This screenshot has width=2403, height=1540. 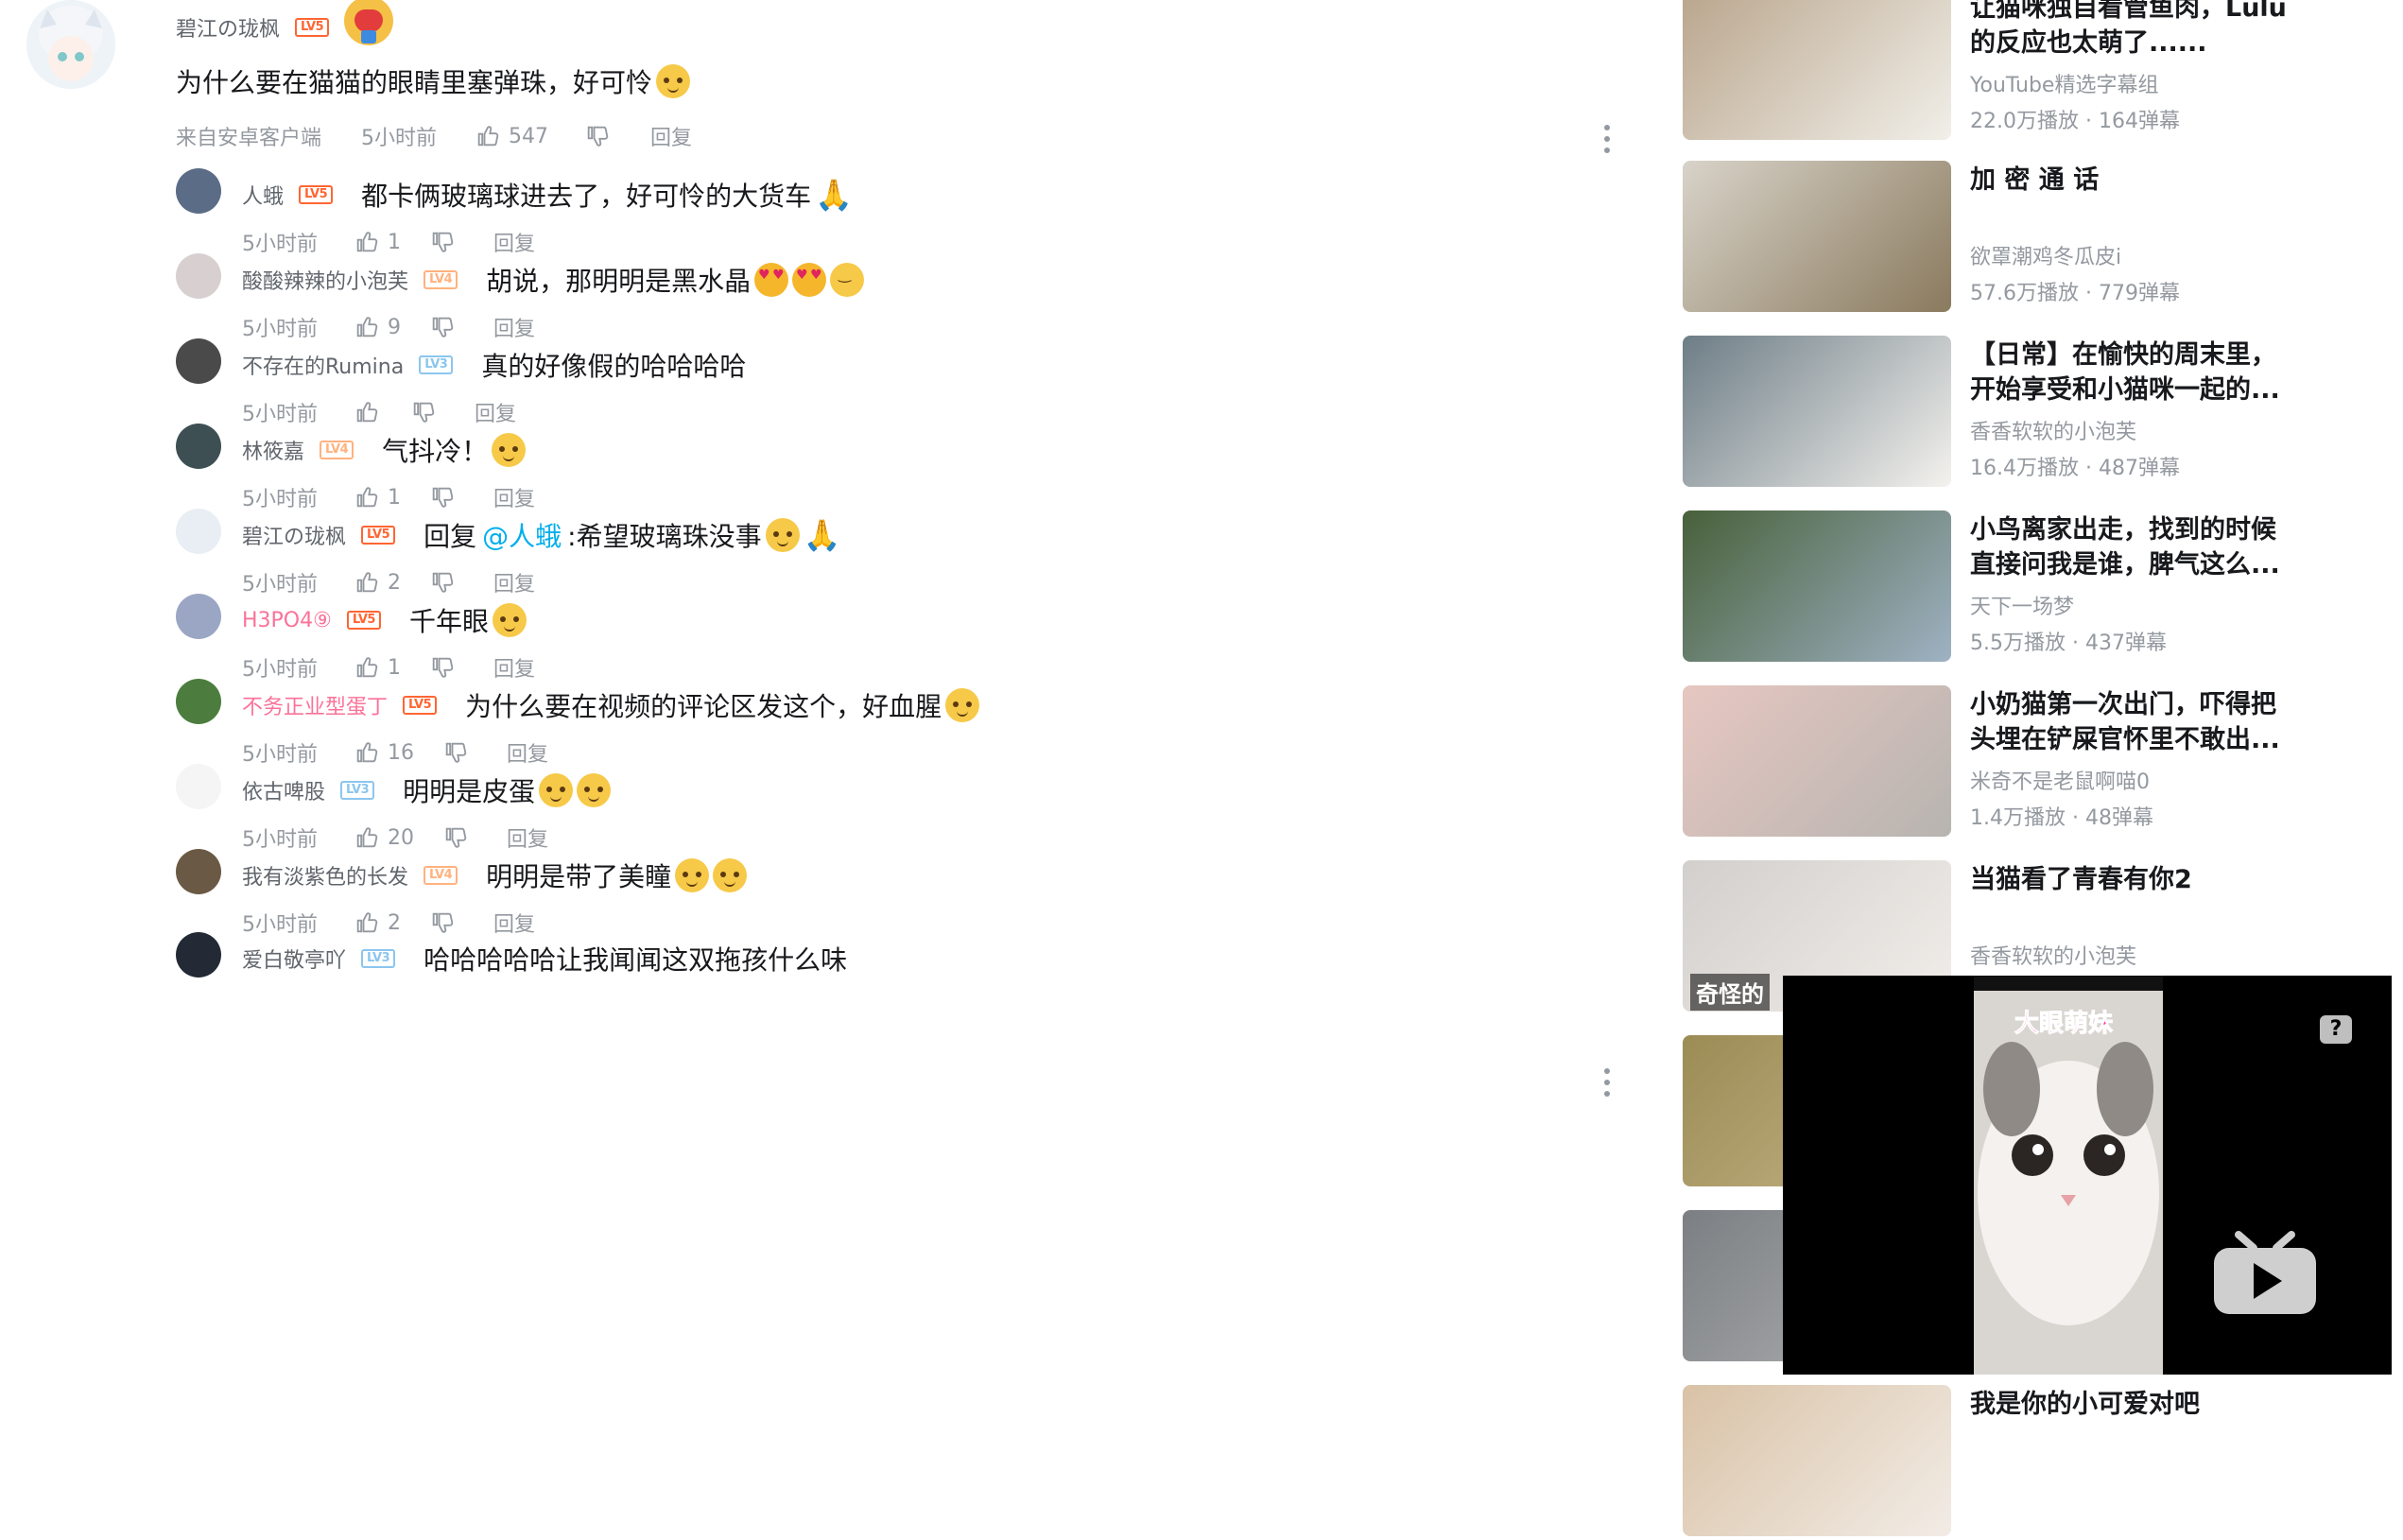 I want to click on video-author: YouTube精选字幕组, so click(x=2064, y=83).